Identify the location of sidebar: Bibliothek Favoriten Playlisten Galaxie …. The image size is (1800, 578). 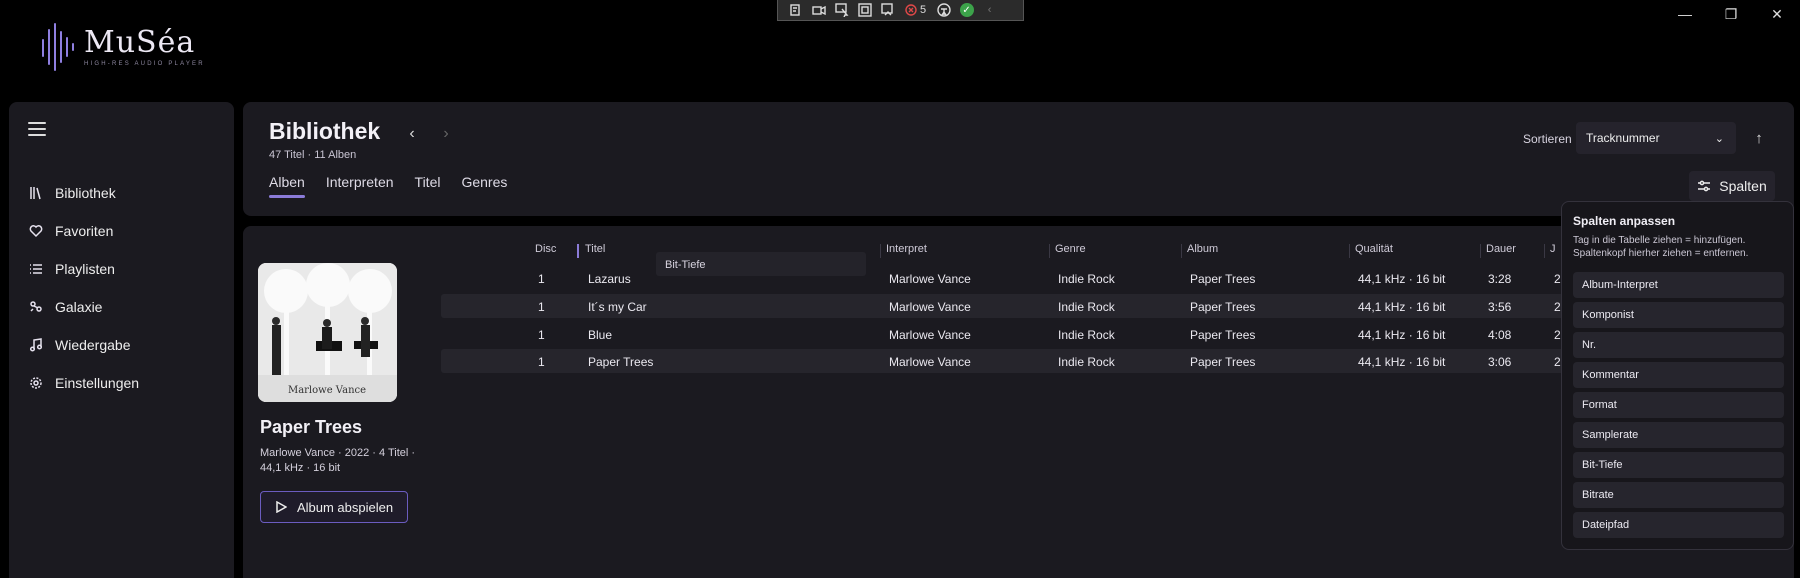
(121, 340).